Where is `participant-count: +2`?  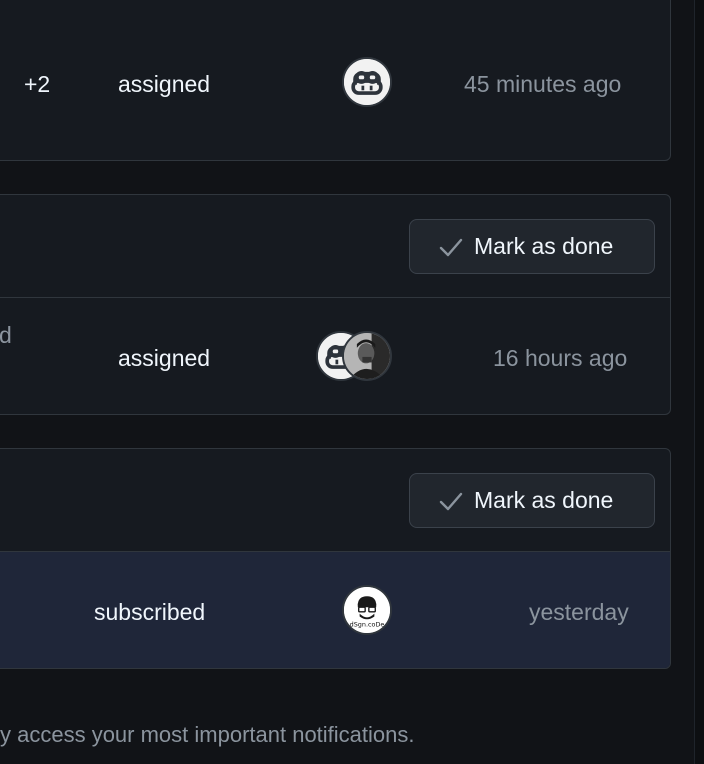 participant-count: +2 is located at coordinates (37, 84).